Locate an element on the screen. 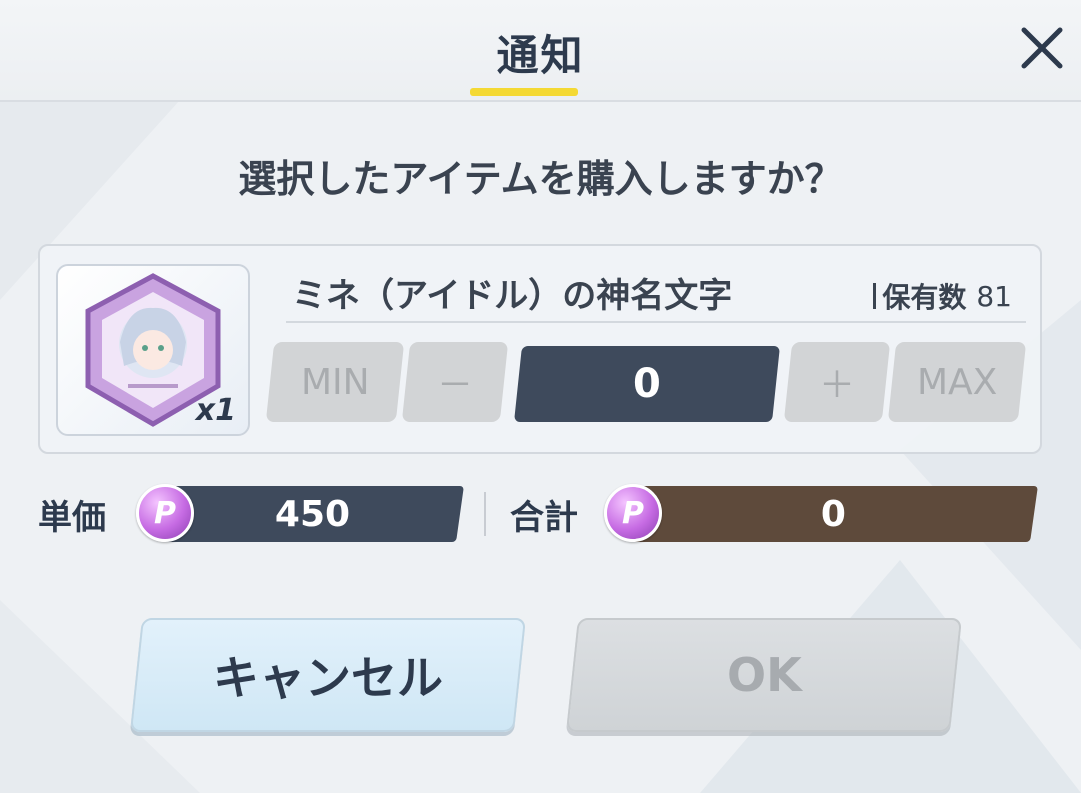 The image size is (1081, 793). owned-count: 保有数 81 is located at coordinates (942, 296).